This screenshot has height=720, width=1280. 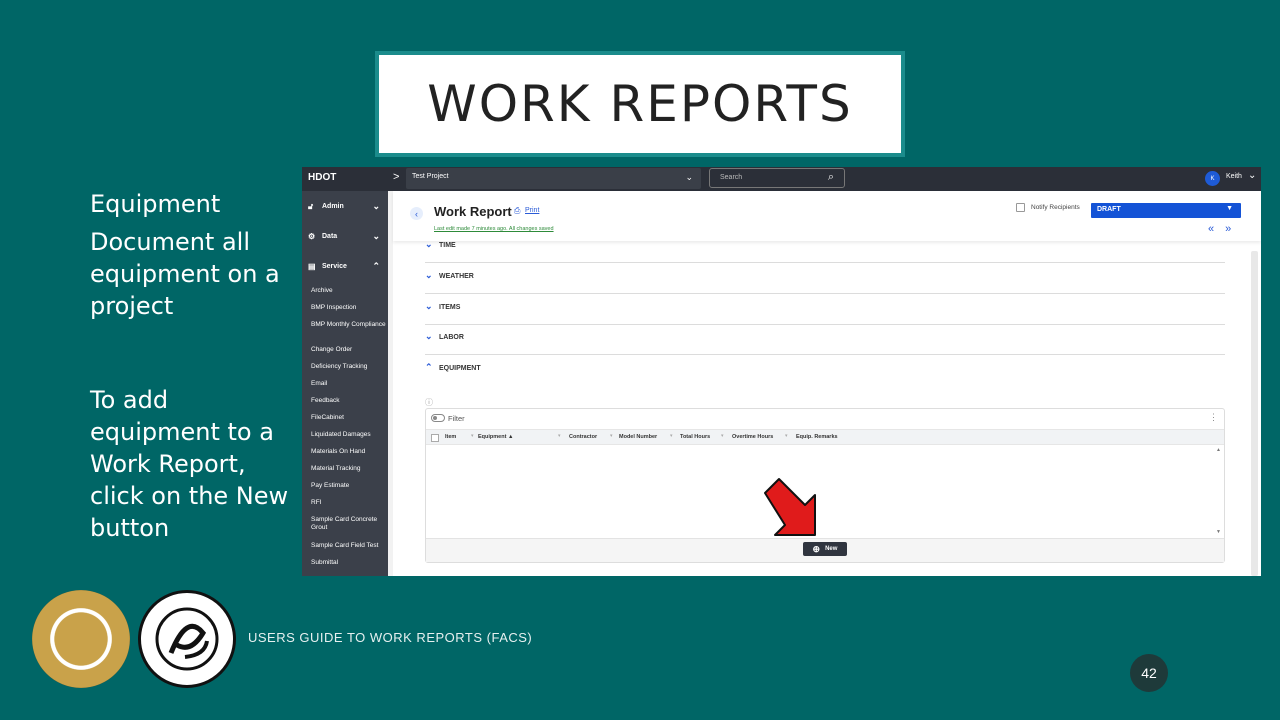 I want to click on sidebar-section-admin: 🔓︎ Admin ⌄, so click(x=345, y=208).